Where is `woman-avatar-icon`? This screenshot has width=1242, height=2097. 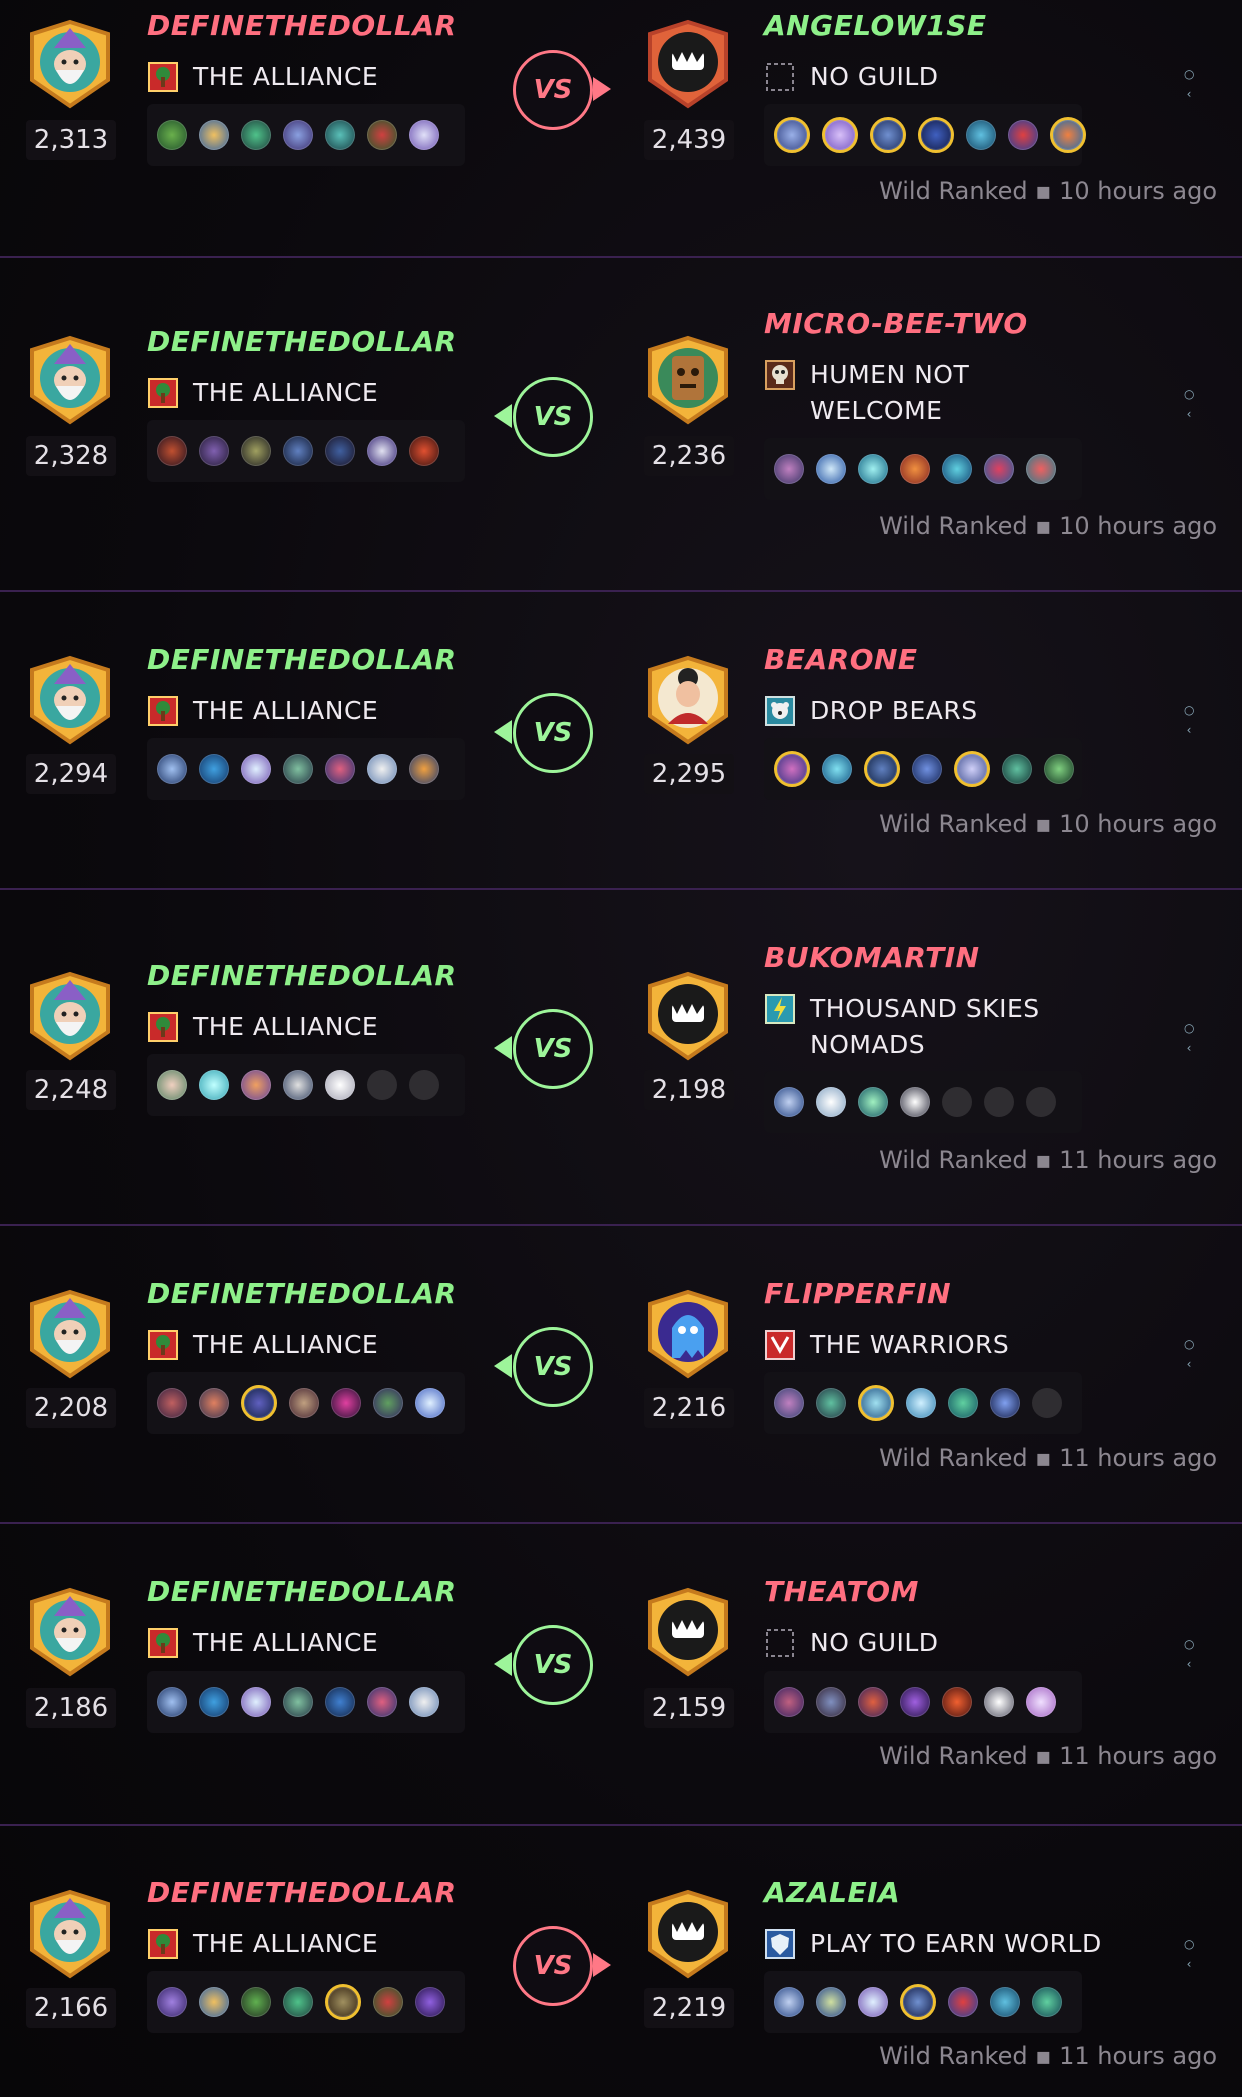
woman-avatar-icon is located at coordinates (688, 700).